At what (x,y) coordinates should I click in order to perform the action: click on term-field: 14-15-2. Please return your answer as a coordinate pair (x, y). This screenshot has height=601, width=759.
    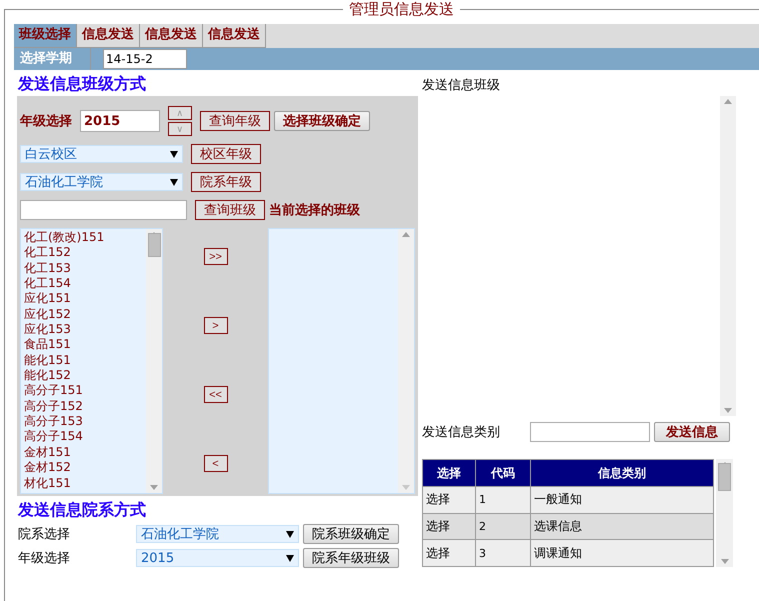
    Looking at the image, I should click on (145, 59).